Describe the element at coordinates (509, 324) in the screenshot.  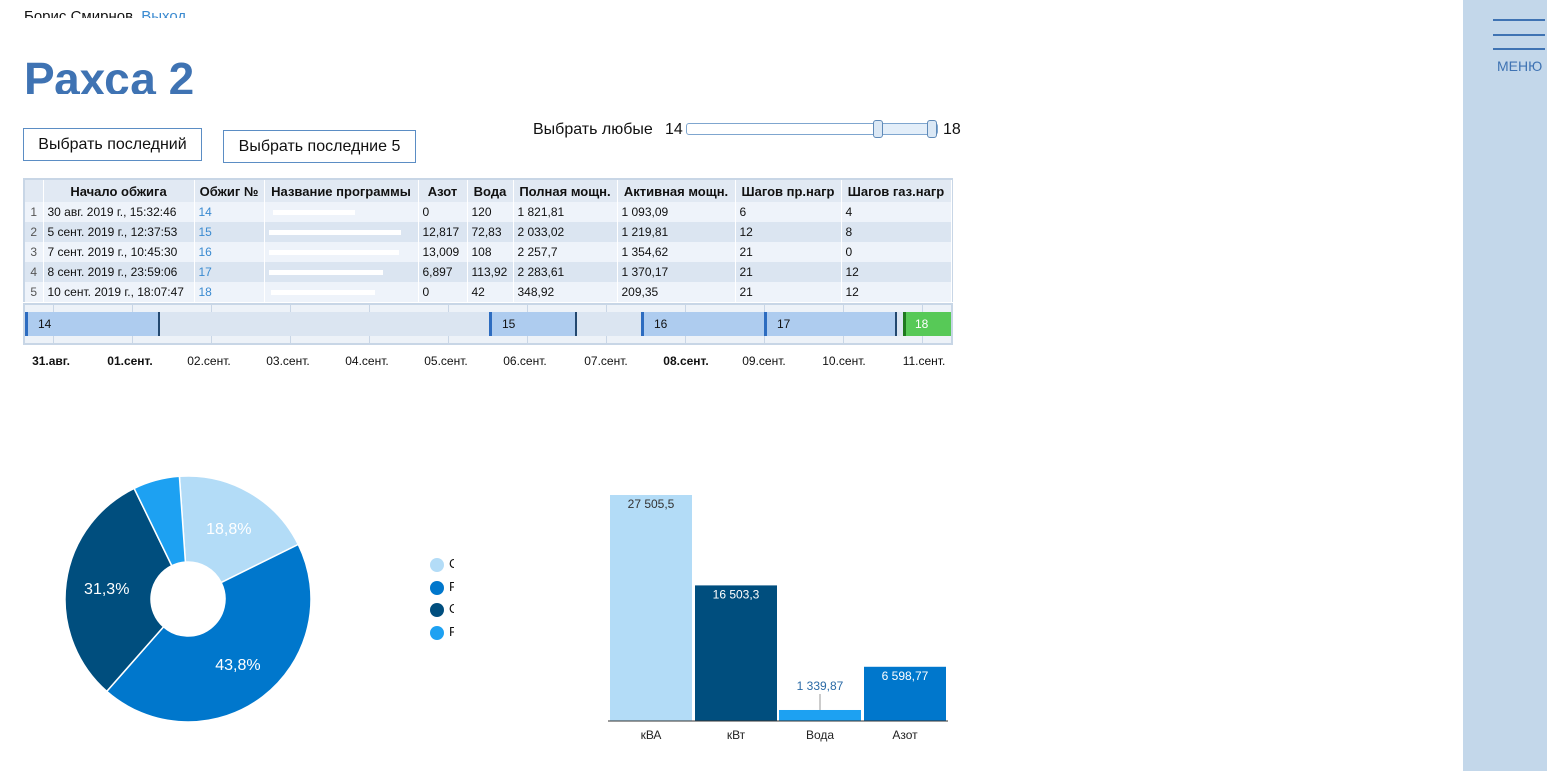
I see `segment-label: 15` at that location.